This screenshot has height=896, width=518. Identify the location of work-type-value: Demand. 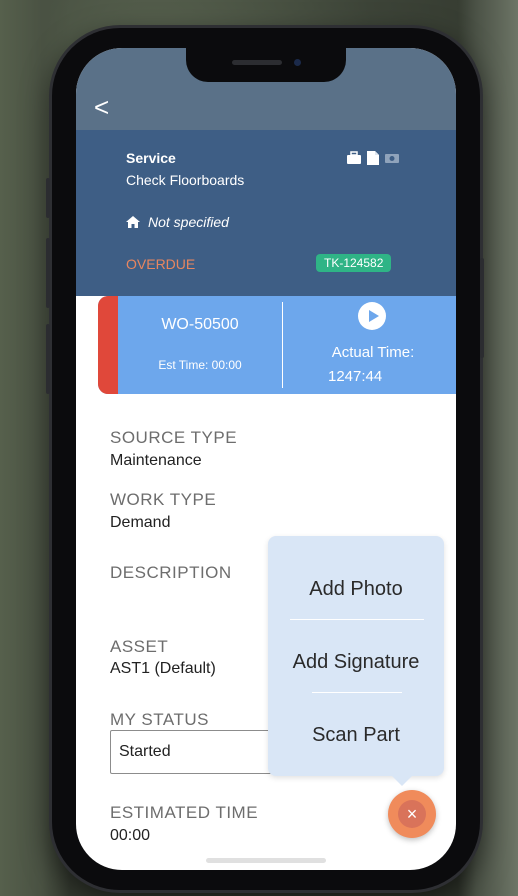
(140, 522).